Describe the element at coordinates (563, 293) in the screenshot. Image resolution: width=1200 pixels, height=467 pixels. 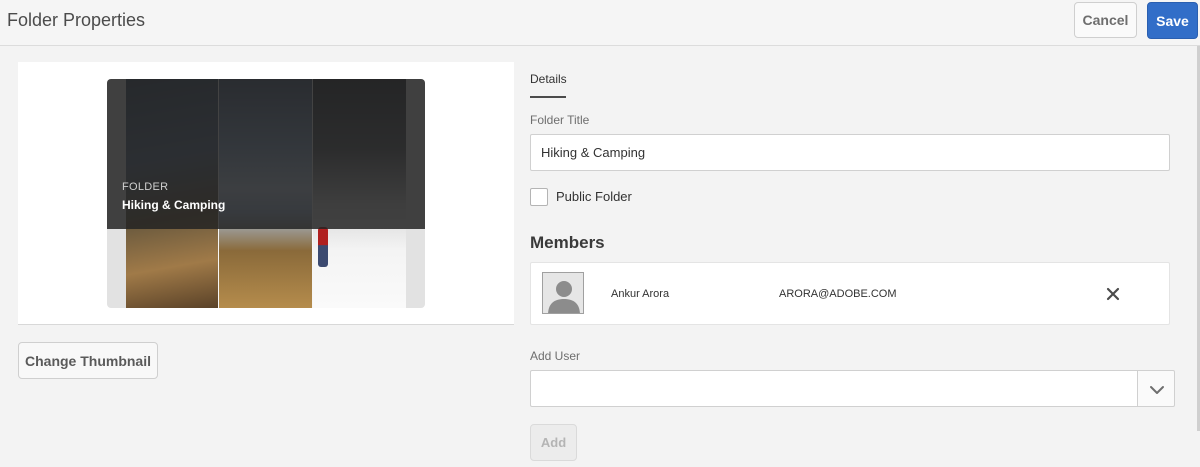
I see `user-avatar-icon` at that location.